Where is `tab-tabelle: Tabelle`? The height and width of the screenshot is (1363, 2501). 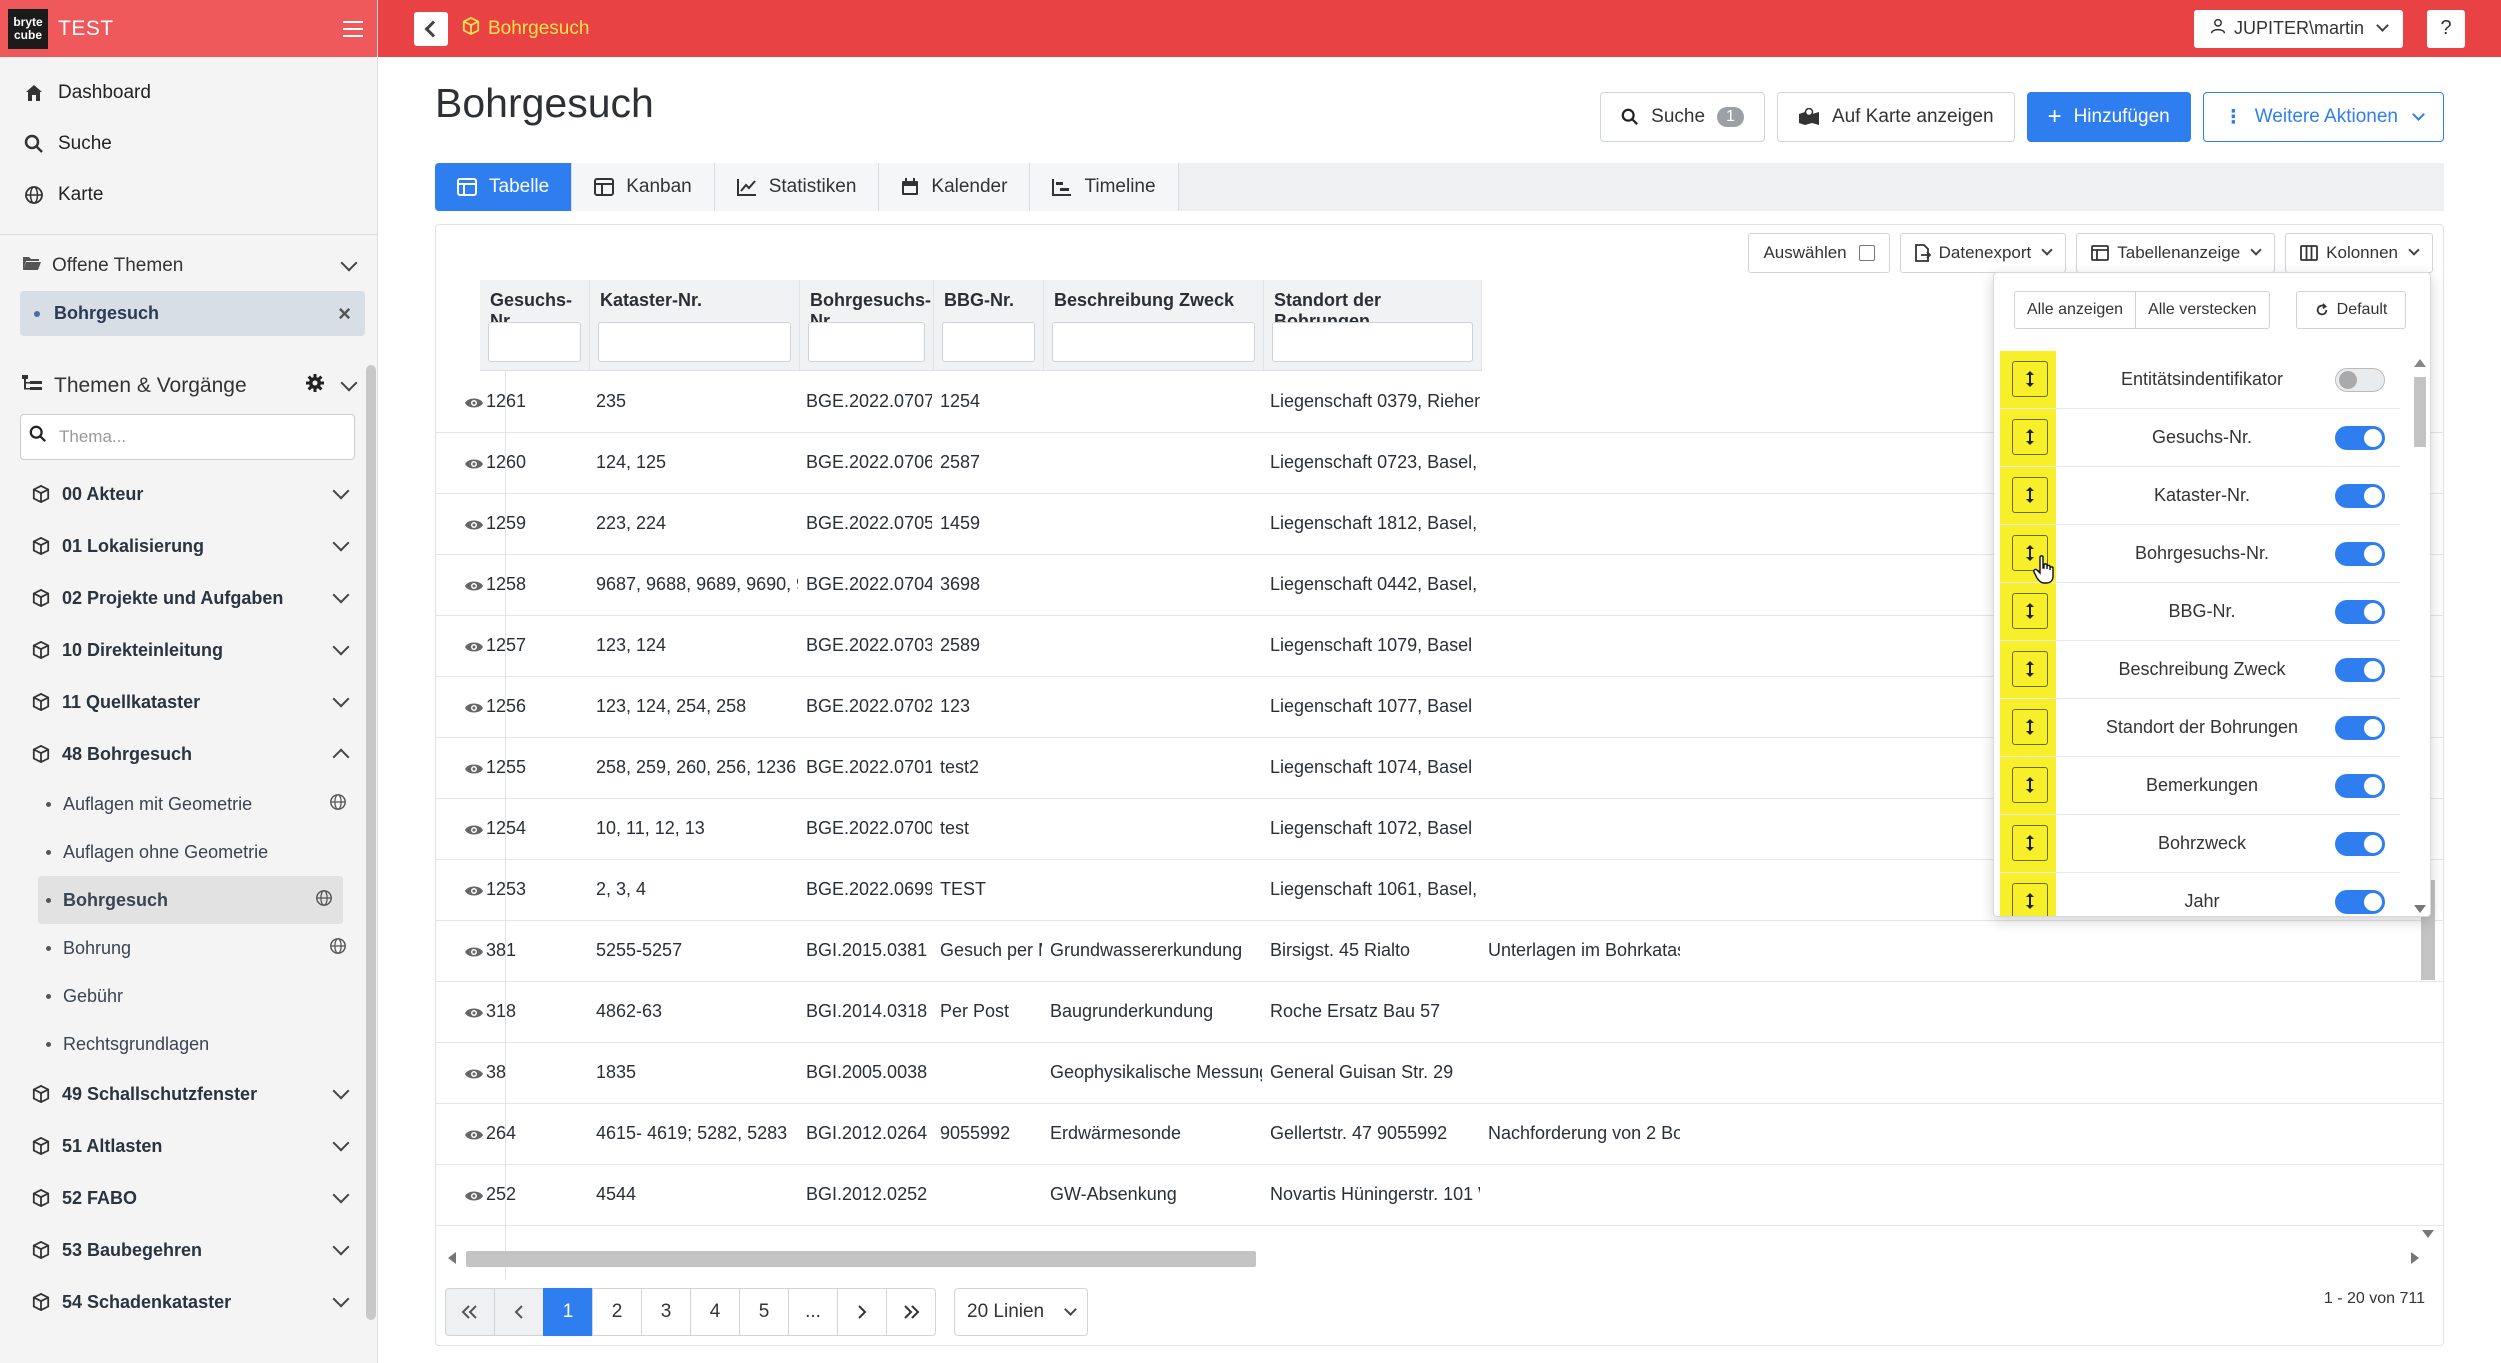
tab-tabelle: Tabelle is located at coordinates (504, 187).